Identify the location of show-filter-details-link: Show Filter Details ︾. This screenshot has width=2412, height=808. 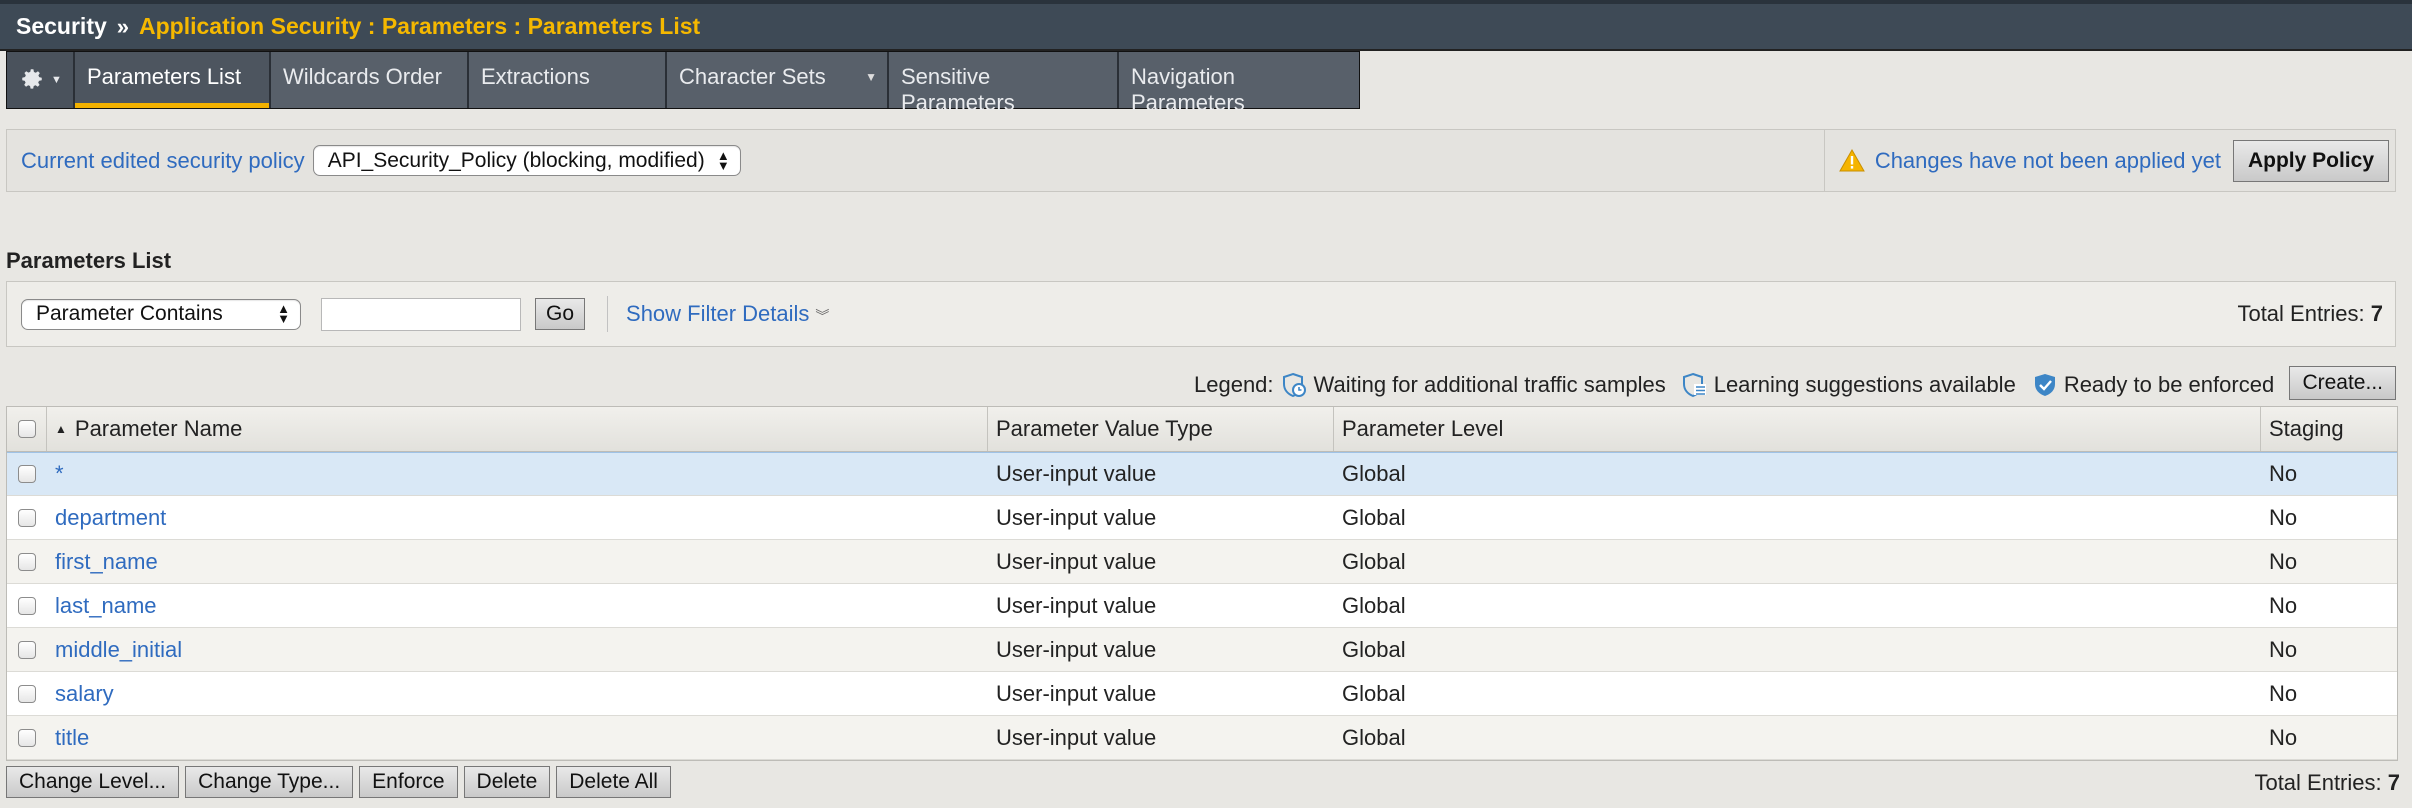
(727, 314).